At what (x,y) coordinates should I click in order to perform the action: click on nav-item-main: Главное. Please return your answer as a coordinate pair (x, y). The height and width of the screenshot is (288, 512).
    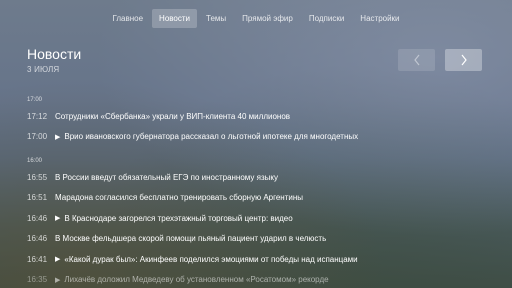
    Looking at the image, I should click on (127, 18).